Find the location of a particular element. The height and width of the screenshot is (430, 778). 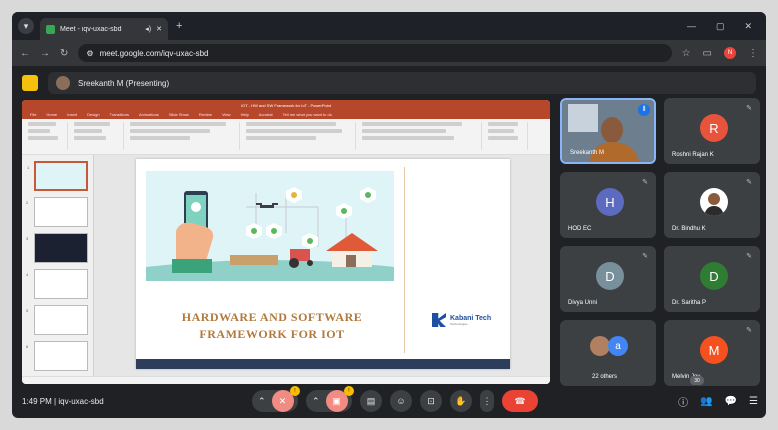

meet-logo-icon is located at coordinates (30, 83).